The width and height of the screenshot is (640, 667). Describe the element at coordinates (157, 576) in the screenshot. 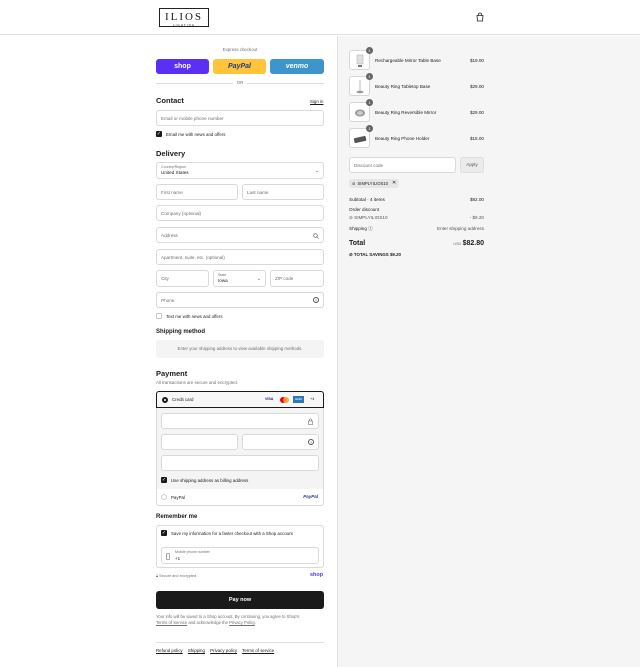

I see `lock-icon: 🔒︎` at that location.